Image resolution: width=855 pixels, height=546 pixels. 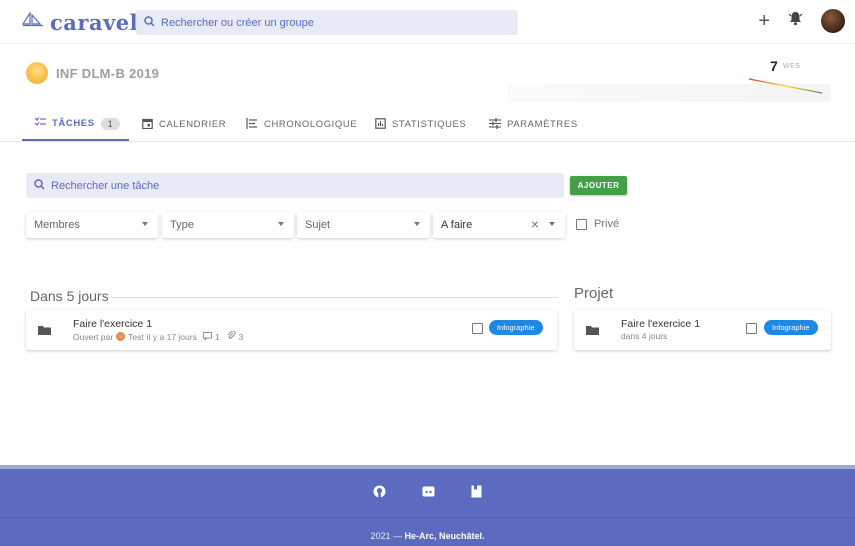 I want to click on footer-org: He-Arc, Neuchâtel., so click(x=444, y=536).